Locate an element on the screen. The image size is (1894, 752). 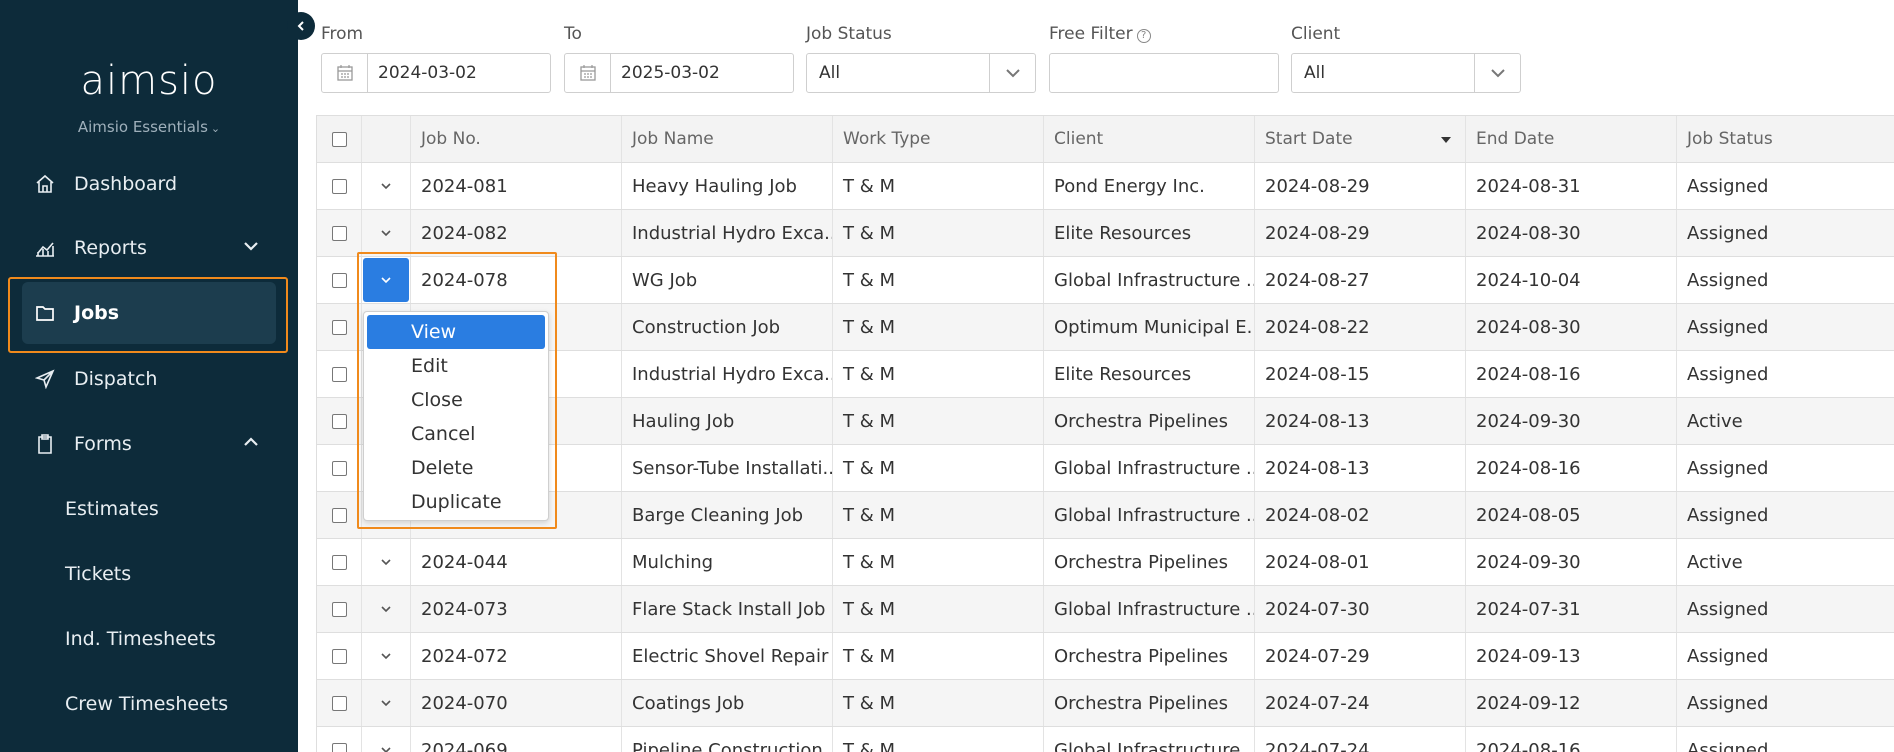
cell-end-date: 2024-09-13 is located at coordinates (1571, 656).